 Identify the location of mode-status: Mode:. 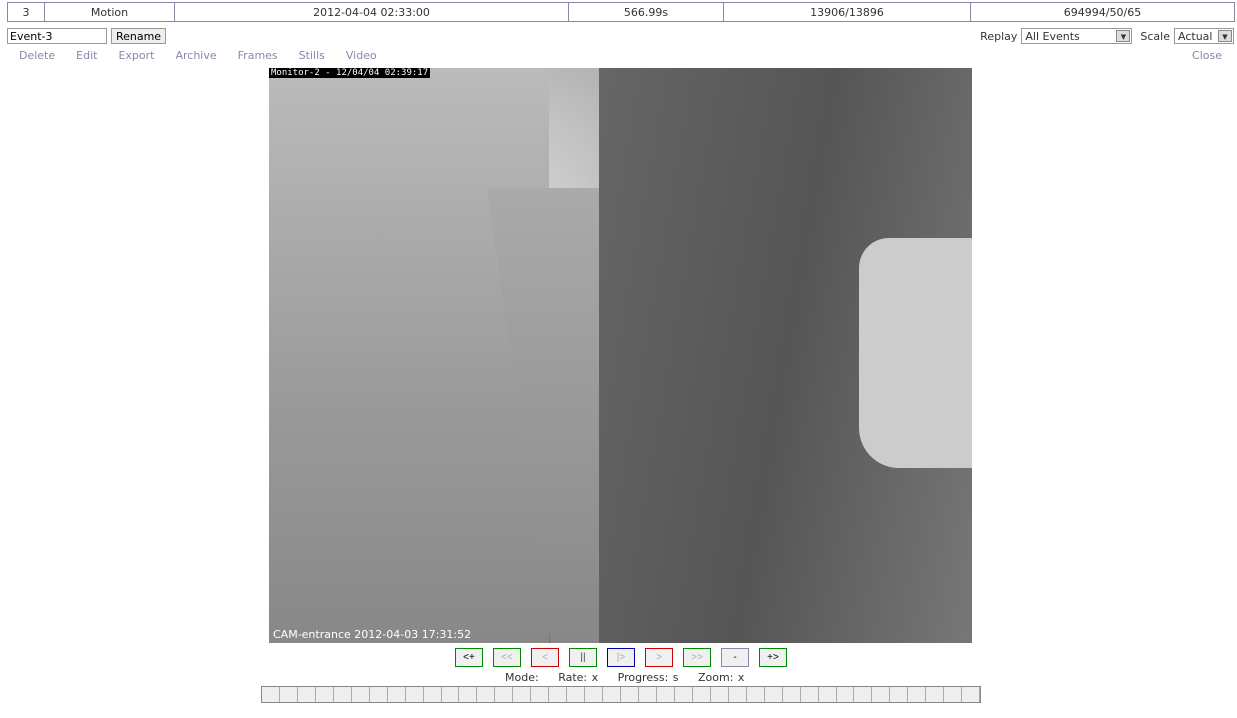
(522, 677).